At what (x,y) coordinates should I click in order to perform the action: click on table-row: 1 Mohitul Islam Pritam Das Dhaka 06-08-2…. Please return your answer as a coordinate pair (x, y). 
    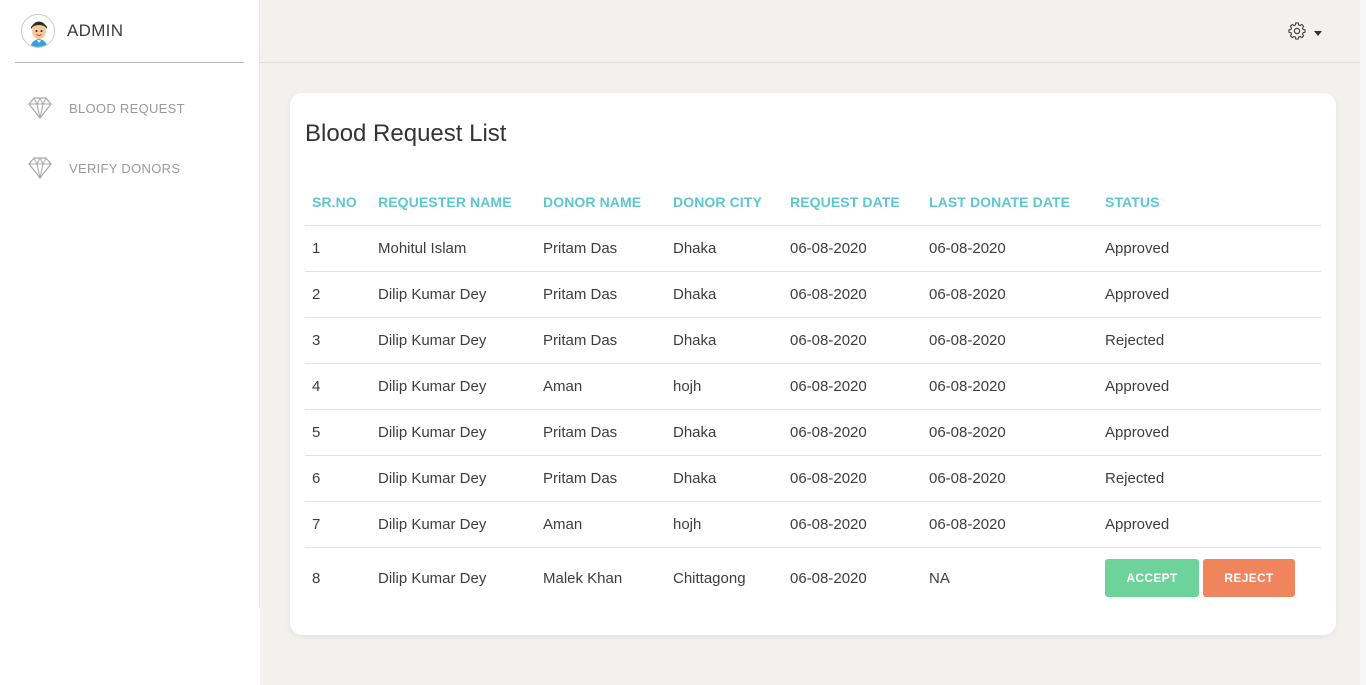
    Looking at the image, I should click on (813, 247).